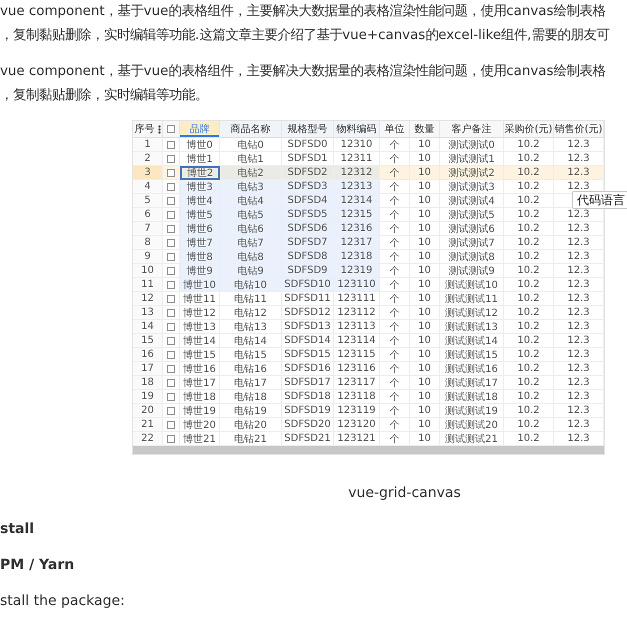  I want to click on table-cell: 博世13, so click(200, 327).